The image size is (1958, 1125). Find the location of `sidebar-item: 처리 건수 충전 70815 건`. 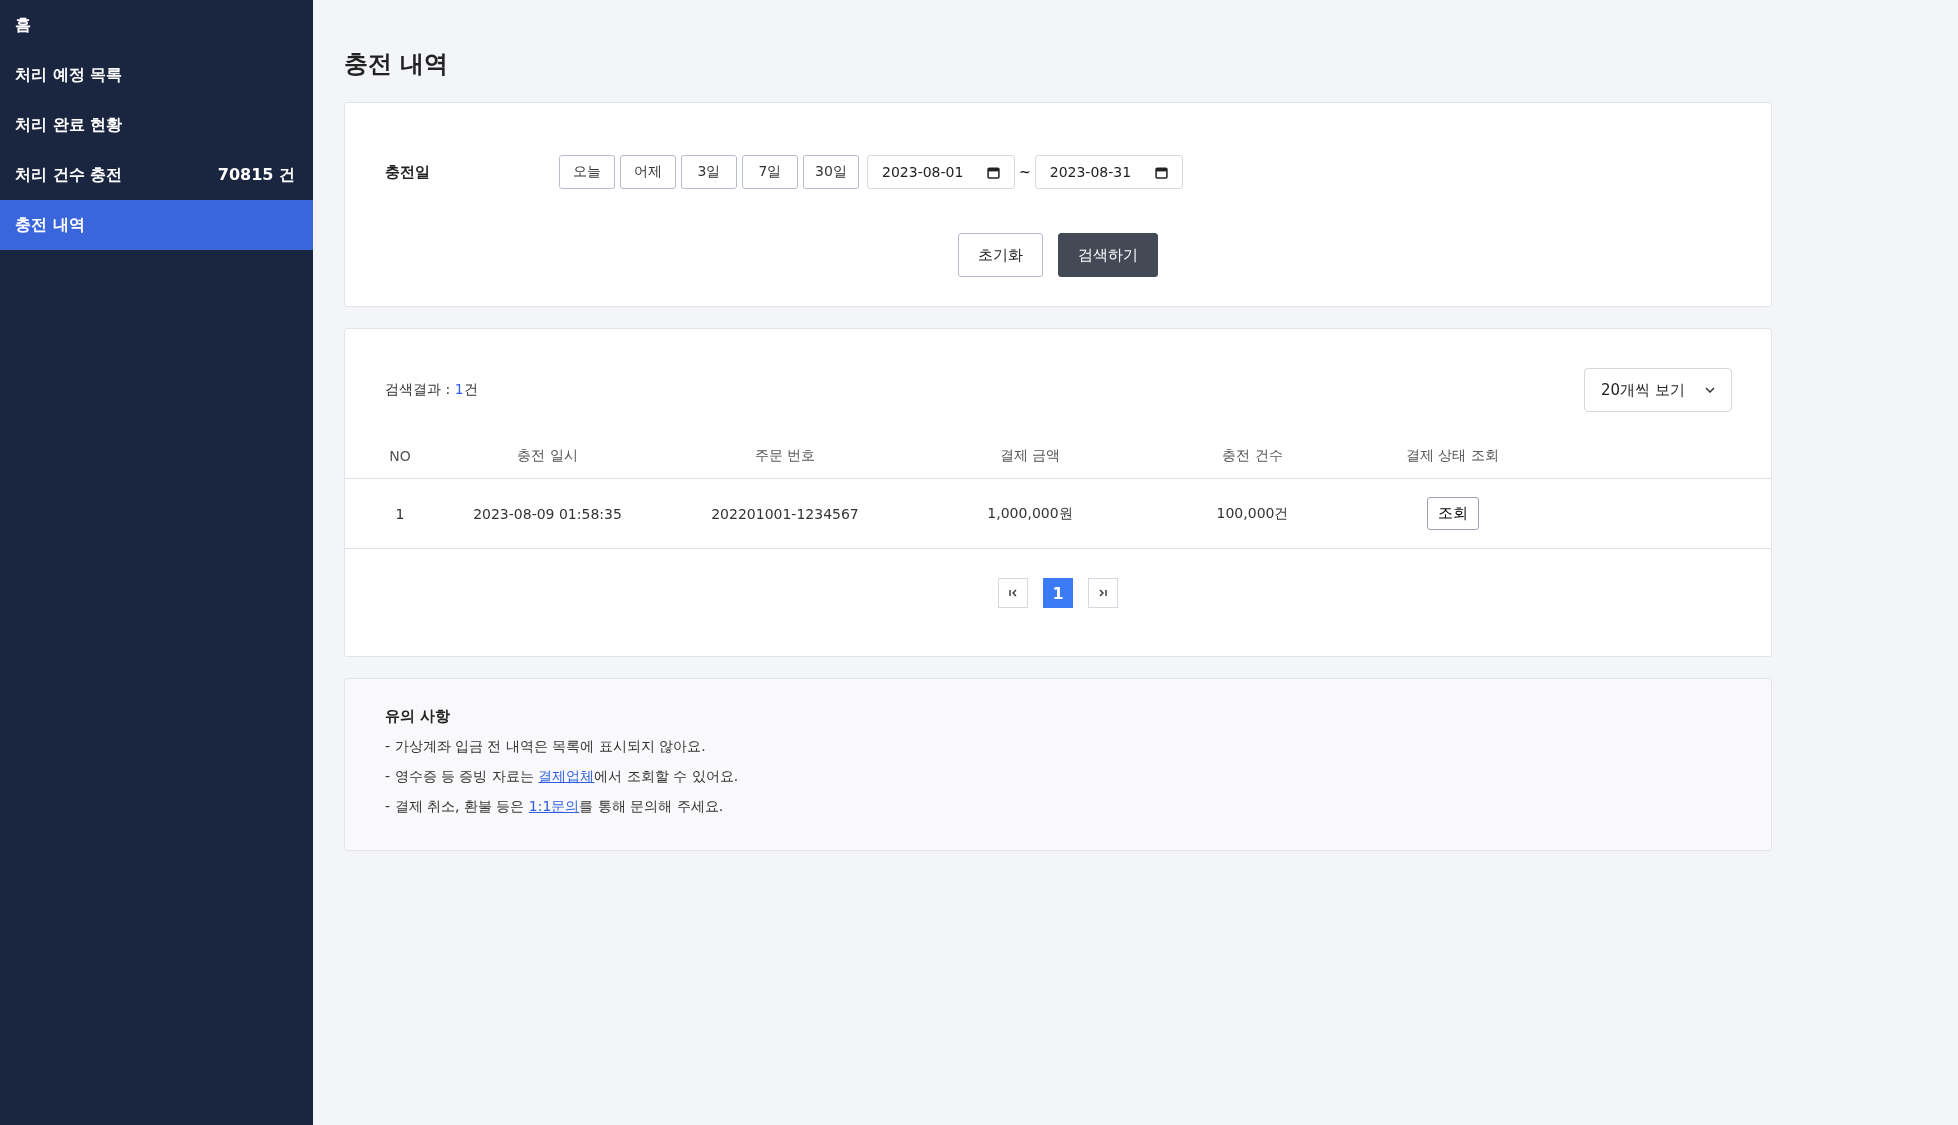

sidebar-item: 처리 건수 충전 70815 건 is located at coordinates (156, 175).